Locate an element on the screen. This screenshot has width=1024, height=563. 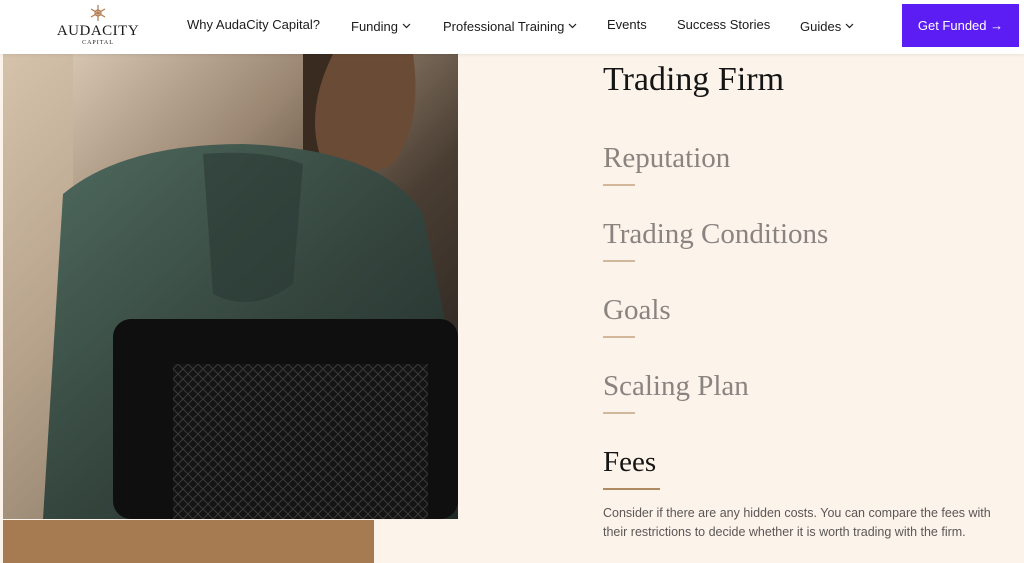
nav-events: Events is located at coordinates (627, 25).